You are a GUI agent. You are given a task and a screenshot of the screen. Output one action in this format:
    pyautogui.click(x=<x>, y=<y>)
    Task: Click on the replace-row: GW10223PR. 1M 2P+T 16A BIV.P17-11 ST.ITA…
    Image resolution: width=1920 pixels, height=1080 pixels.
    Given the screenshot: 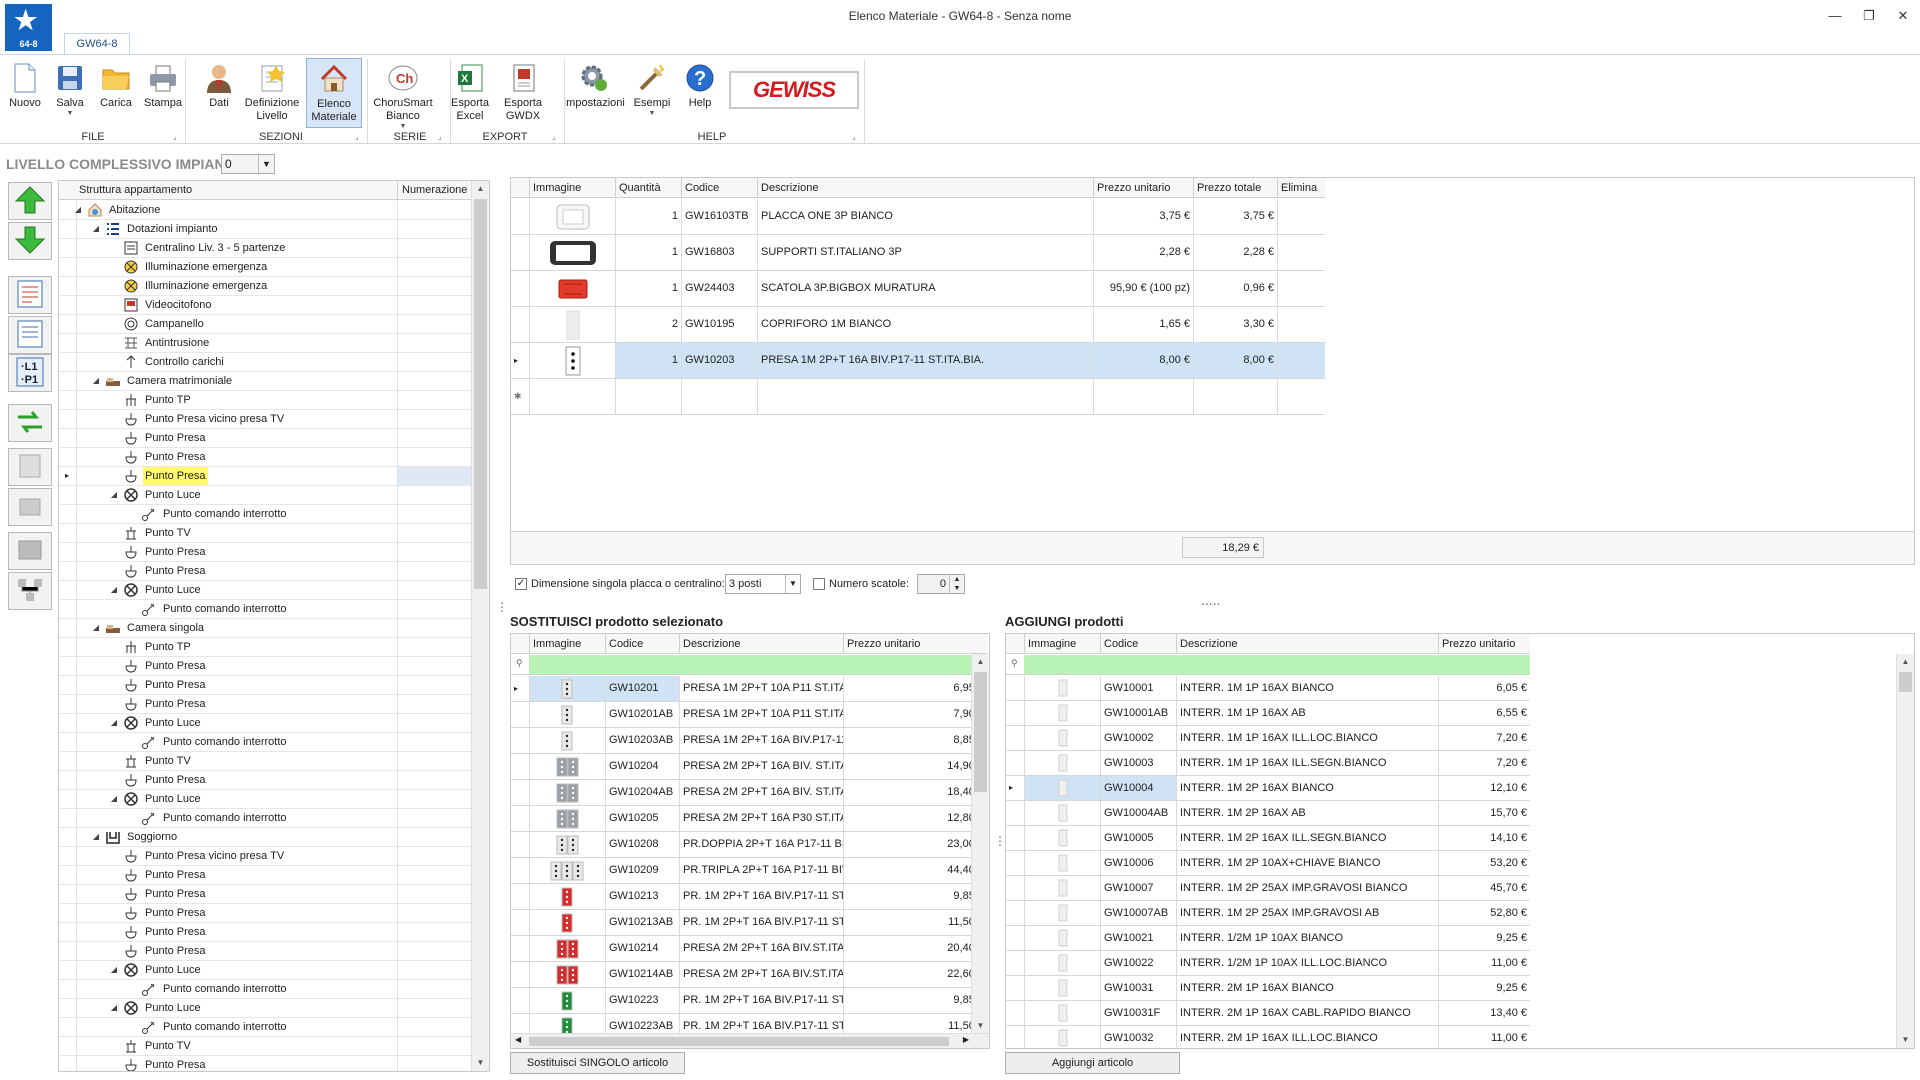 What is the action you would take?
    pyautogui.click(x=749, y=1001)
    